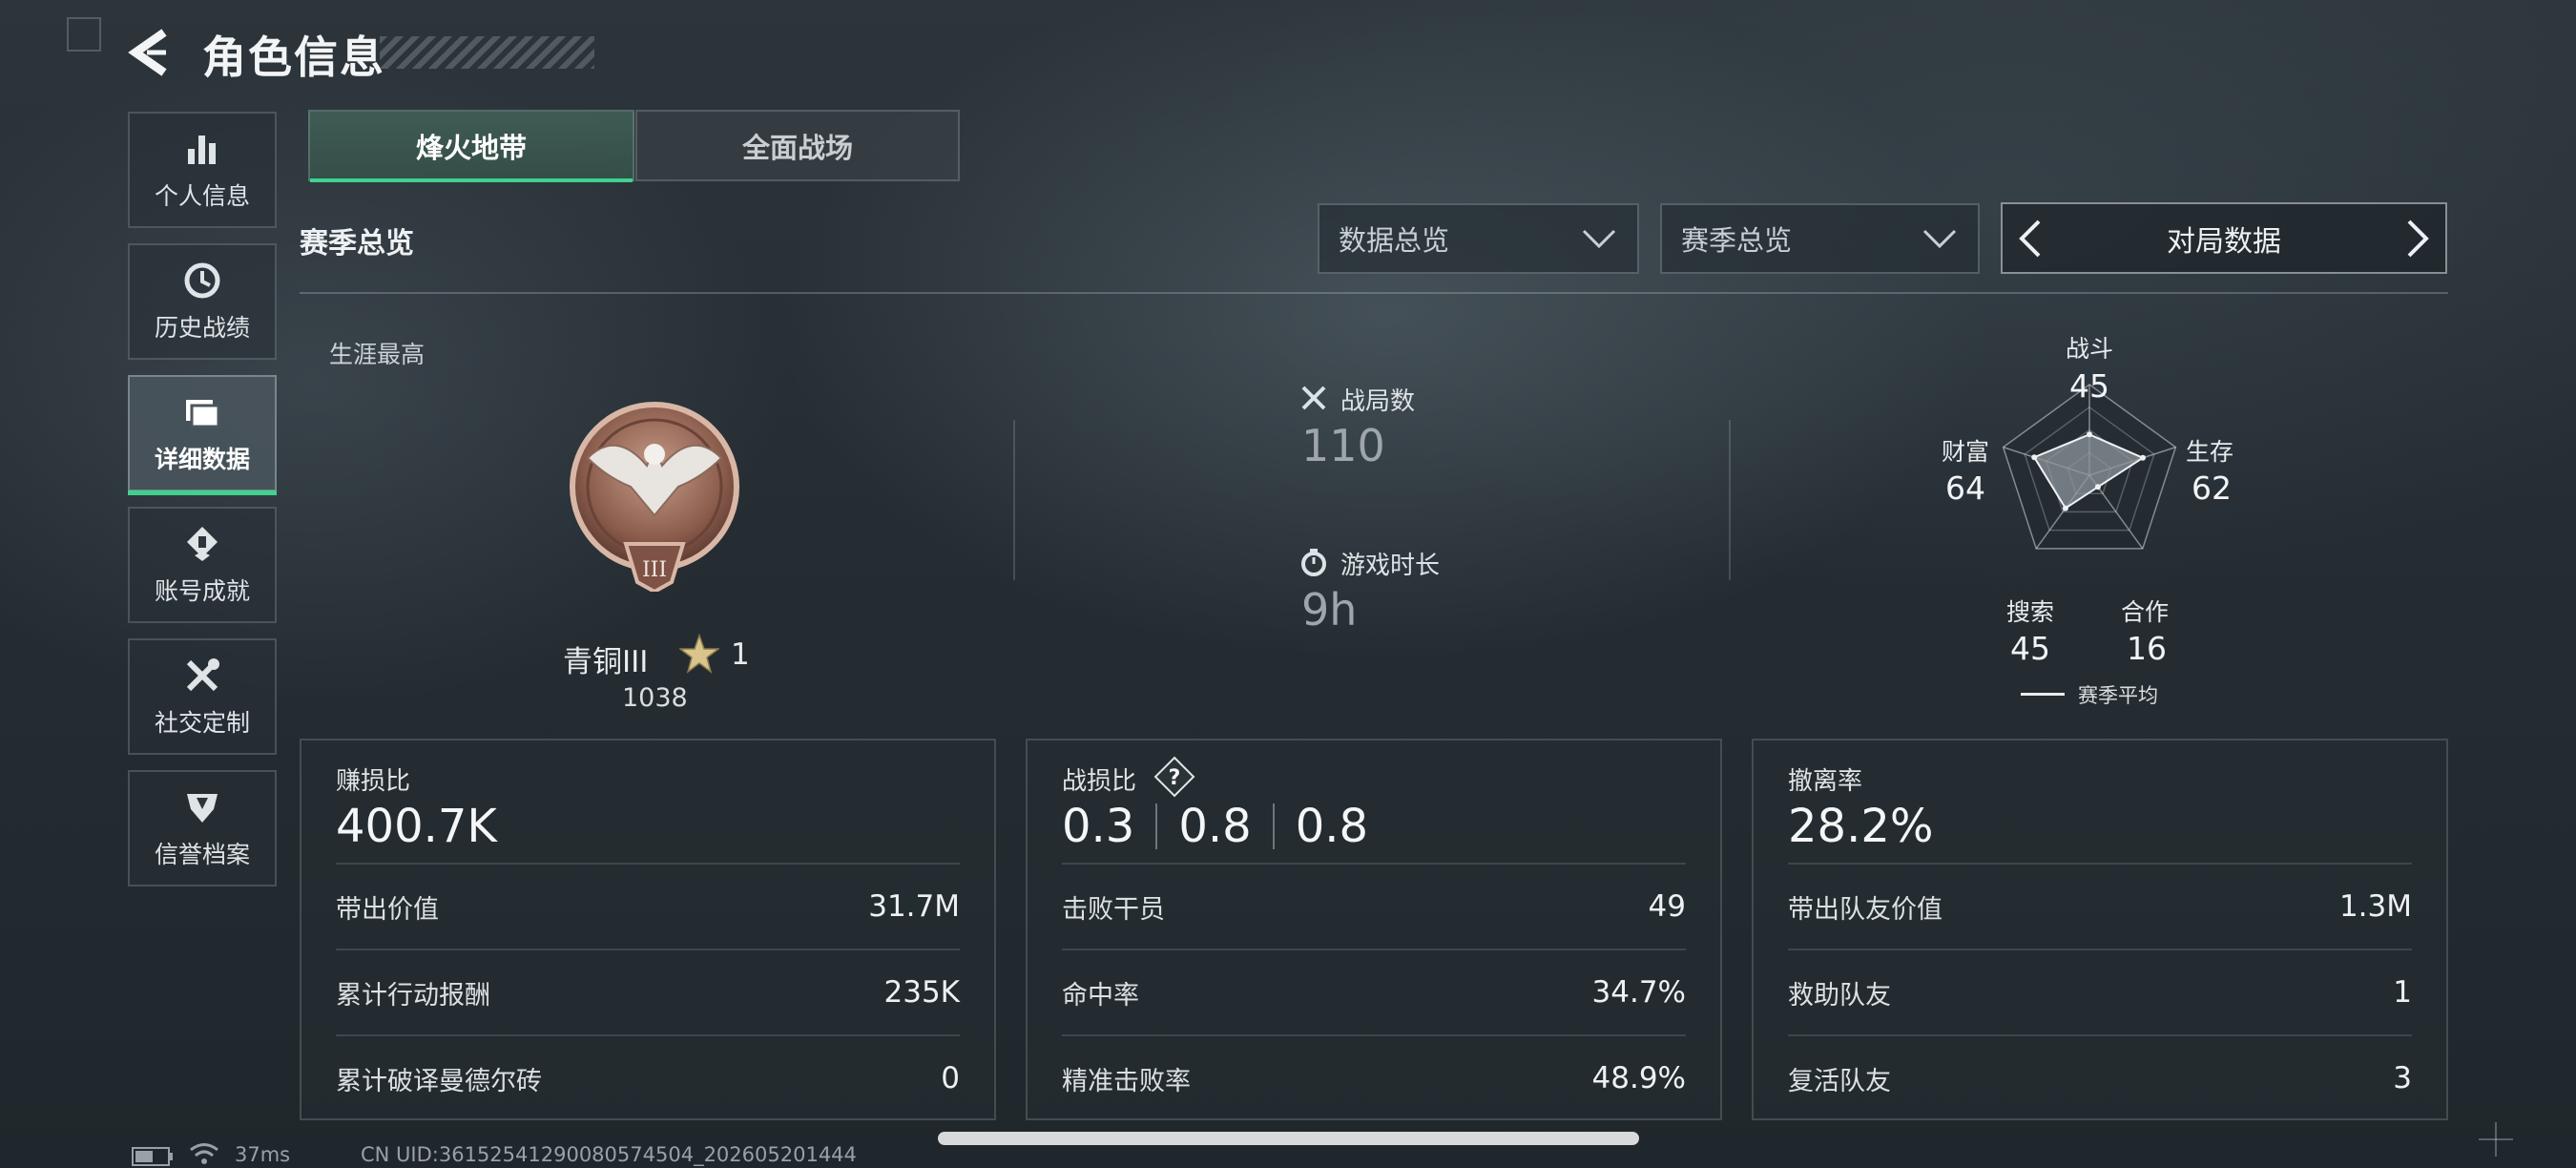 The image size is (2576, 1168). What do you see at coordinates (293, 57) in the screenshot?
I see `page-title: 角色信息` at bounding box center [293, 57].